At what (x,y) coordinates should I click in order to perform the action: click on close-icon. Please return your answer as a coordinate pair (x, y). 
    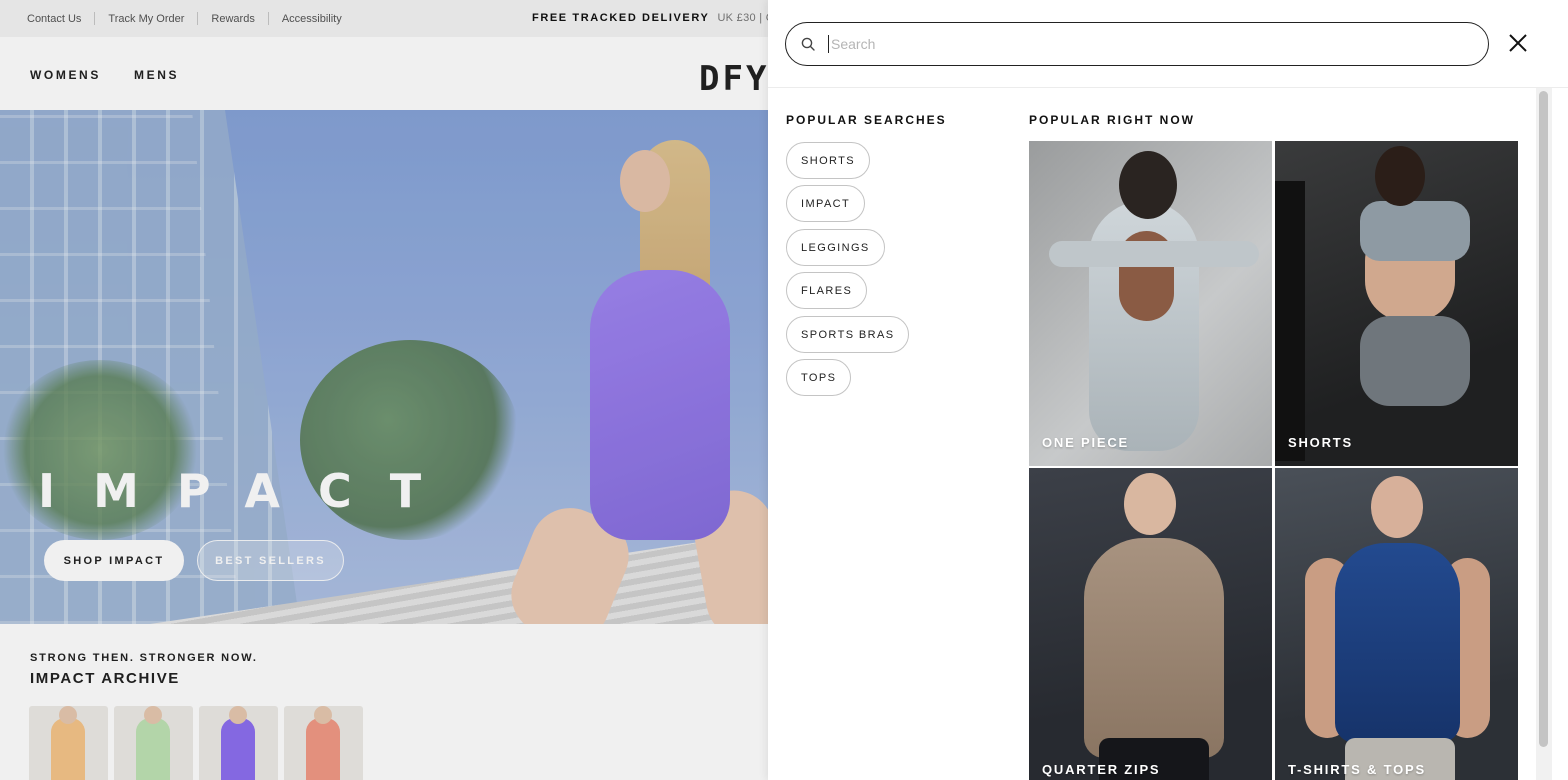
    Looking at the image, I should click on (1518, 43).